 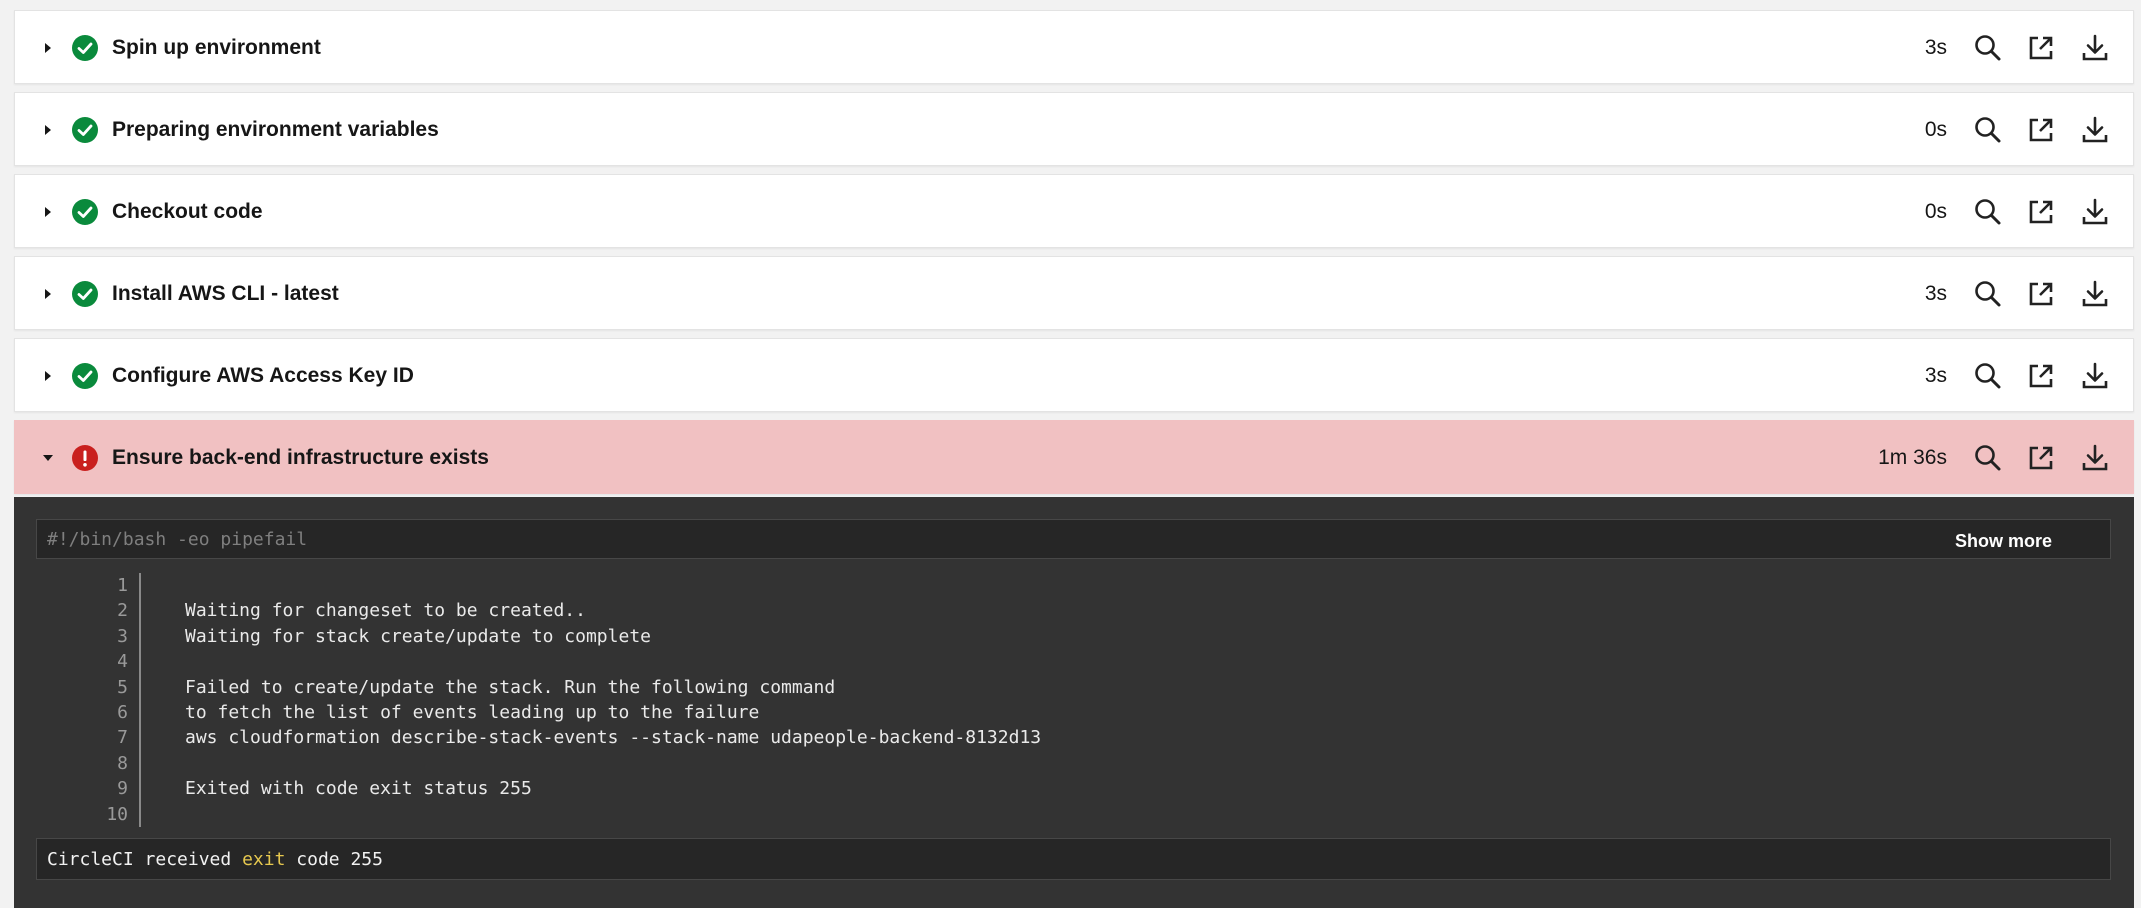 I want to click on step-title: Ensure back-end infrastructure exists, so click(x=300, y=457).